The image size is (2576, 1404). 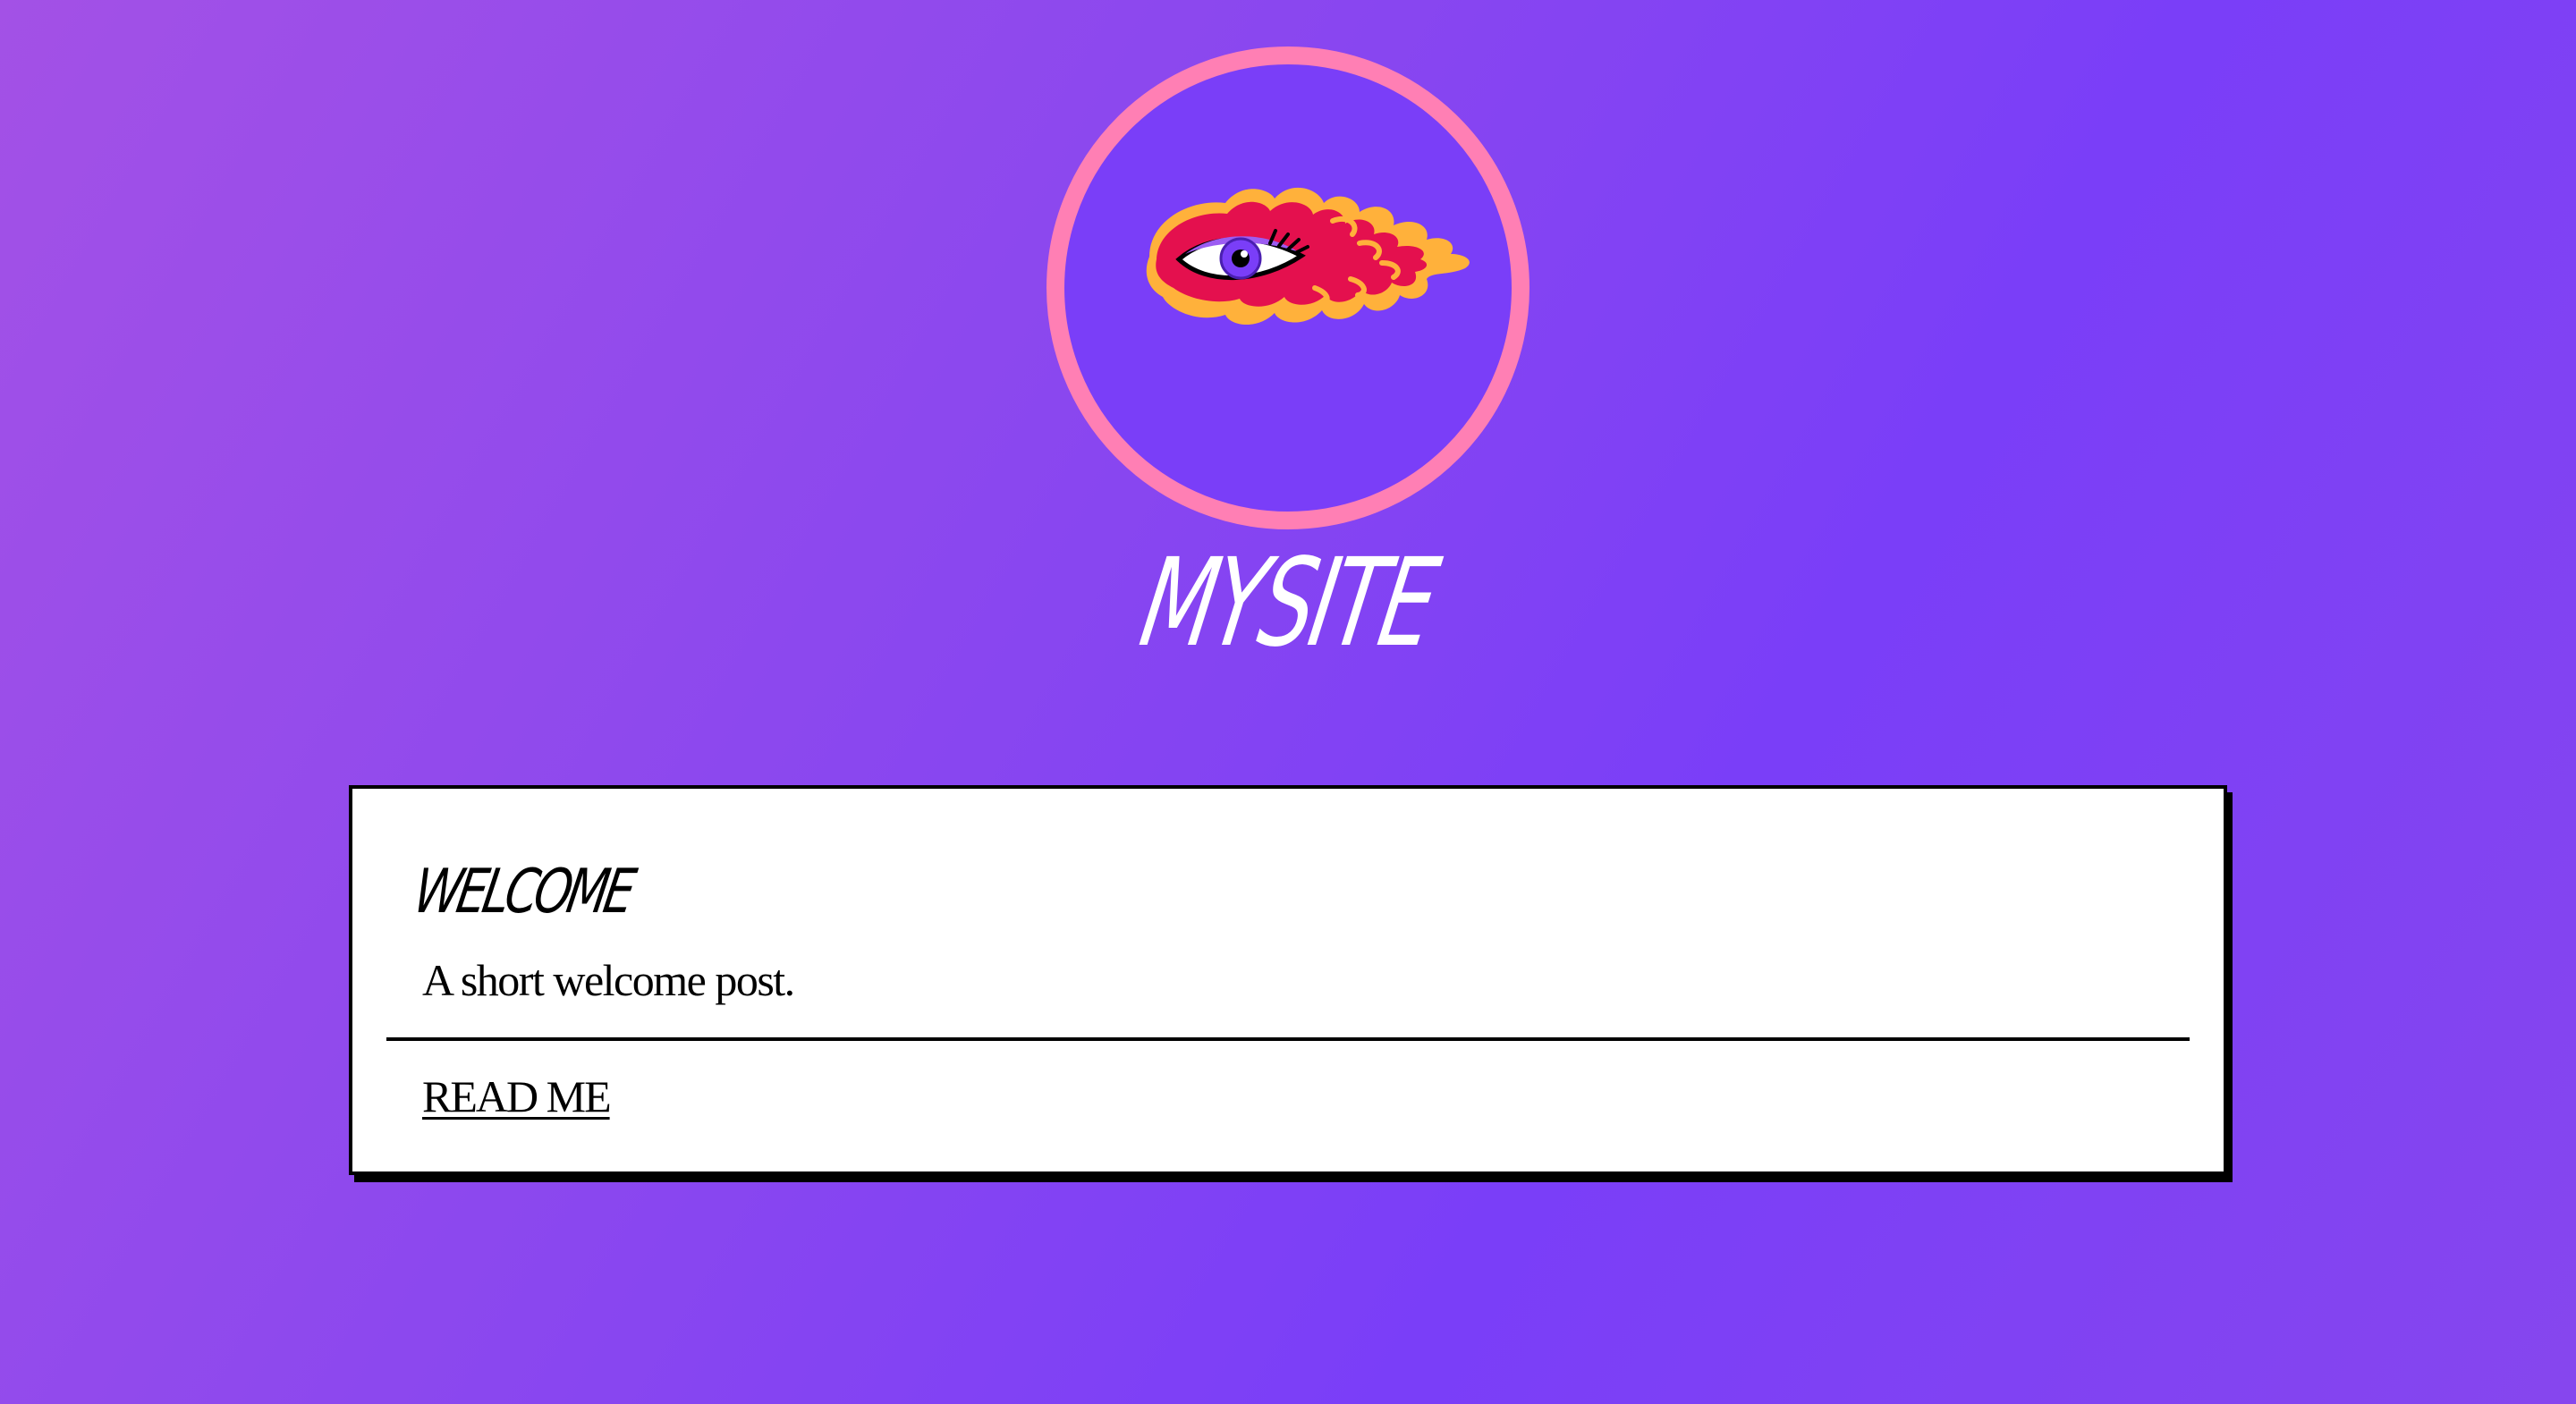 What do you see at coordinates (523, 893) in the screenshot?
I see `post-title: WELCOME` at bounding box center [523, 893].